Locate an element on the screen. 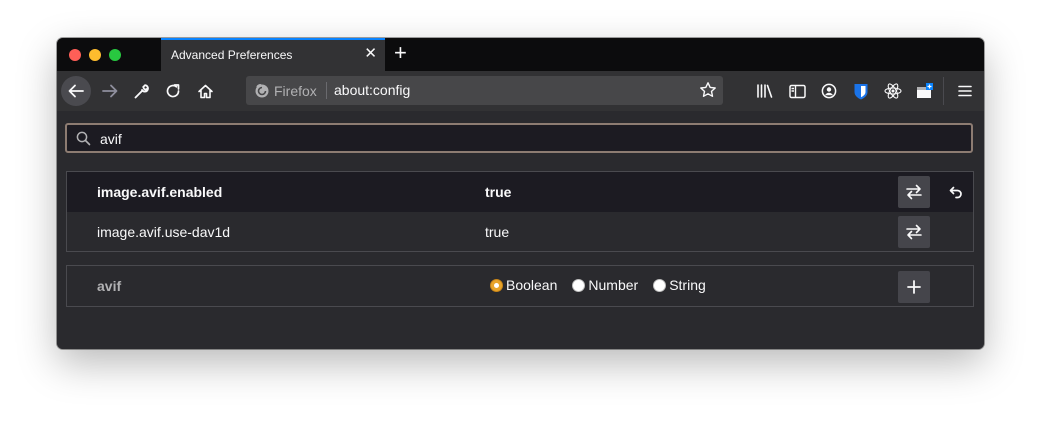 The width and height of the screenshot is (1041, 424). library-button is located at coordinates (765, 91).